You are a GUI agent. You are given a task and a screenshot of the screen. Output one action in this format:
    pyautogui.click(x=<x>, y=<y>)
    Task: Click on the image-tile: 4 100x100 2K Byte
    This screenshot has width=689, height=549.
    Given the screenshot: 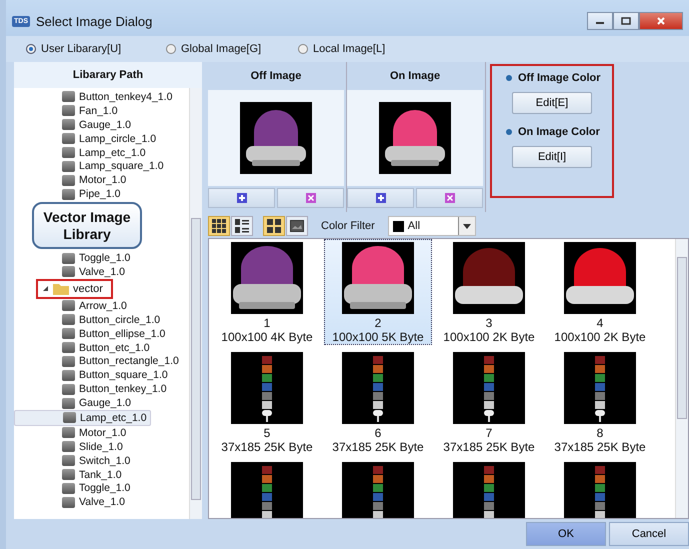 What is the action you would take?
    pyautogui.click(x=600, y=292)
    